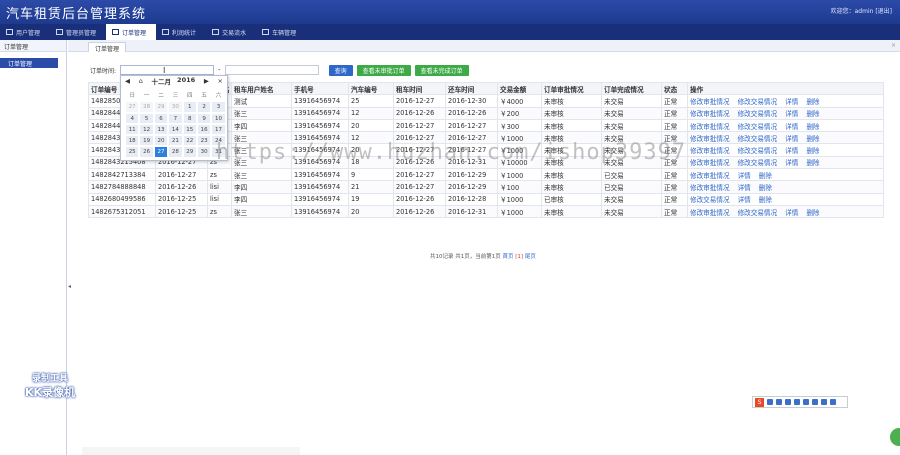 This screenshot has height=455, width=900. What do you see at coordinates (861, 10) in the screenshot?
I see `user-info: 欢迎您：admin [退出]` at bounding box center [861, 10].